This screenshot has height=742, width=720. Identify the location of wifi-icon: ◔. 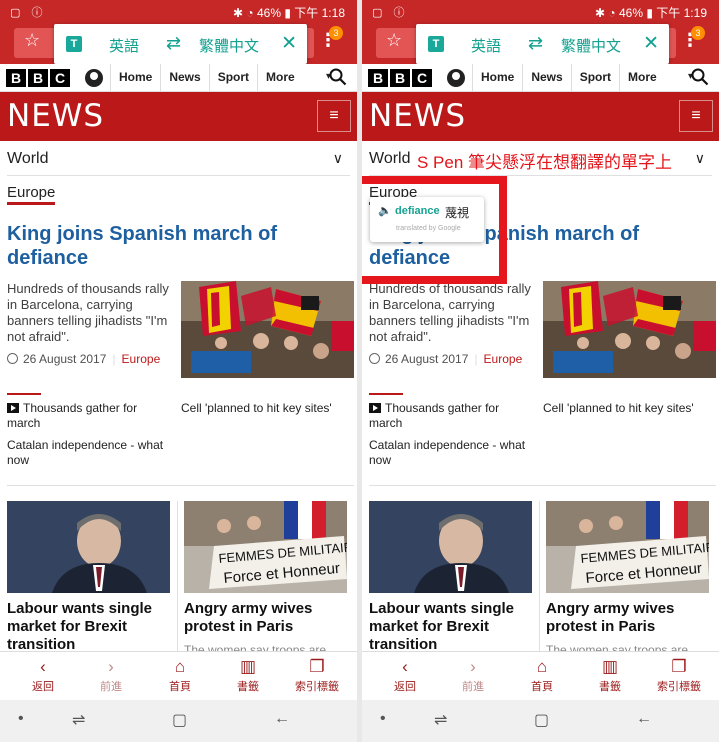
(612, 13).